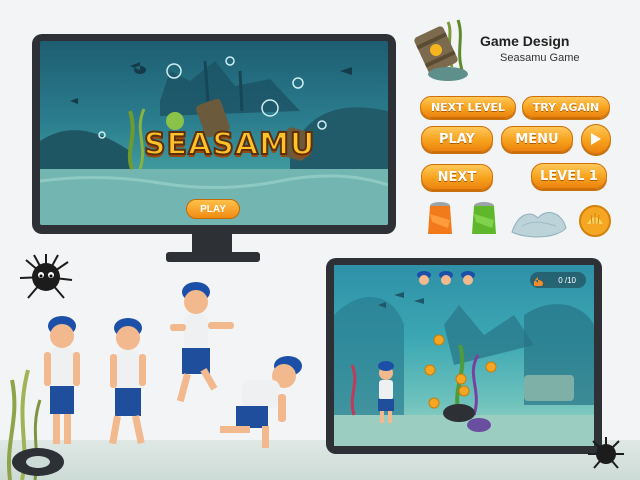 The width and height of the screenshot is (640, 480). I want to click on score-counter: 0 /10, so click(558, 280).